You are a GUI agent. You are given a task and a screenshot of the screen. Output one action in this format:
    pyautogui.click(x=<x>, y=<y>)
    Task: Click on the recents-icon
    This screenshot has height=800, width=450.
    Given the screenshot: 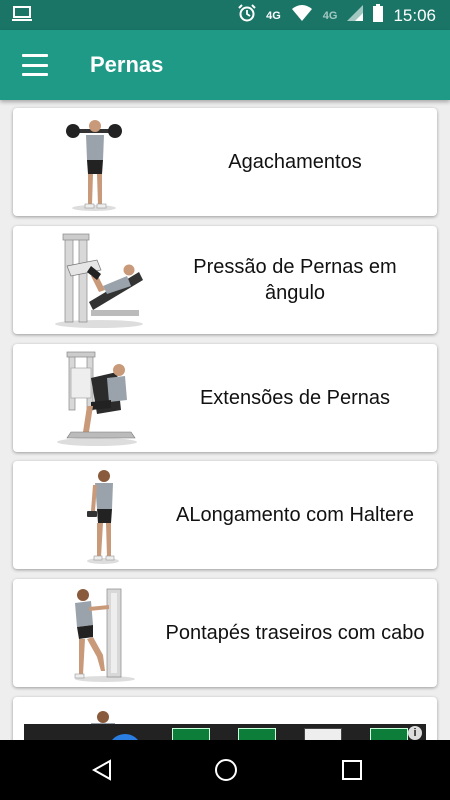 What is the action you would take?
    pyautogui.click(x=352, y=772)
    